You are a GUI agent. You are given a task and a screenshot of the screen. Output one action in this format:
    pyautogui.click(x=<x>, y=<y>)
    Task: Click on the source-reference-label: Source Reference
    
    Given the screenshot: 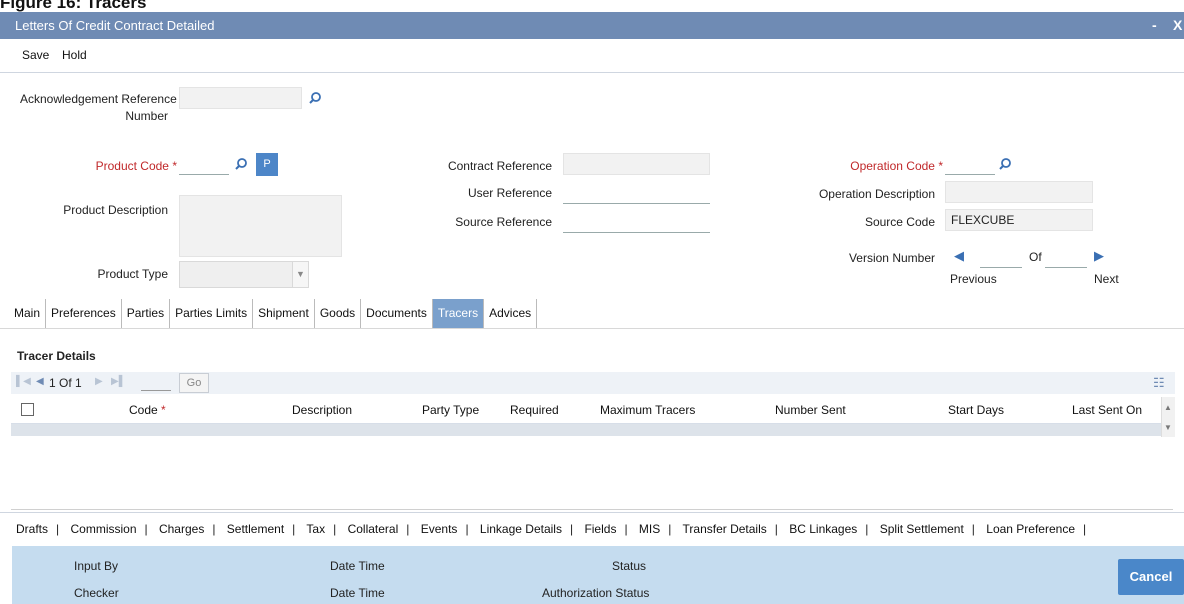 What is the action you would take?
    pyautogui.click(x=503, y=222)
    